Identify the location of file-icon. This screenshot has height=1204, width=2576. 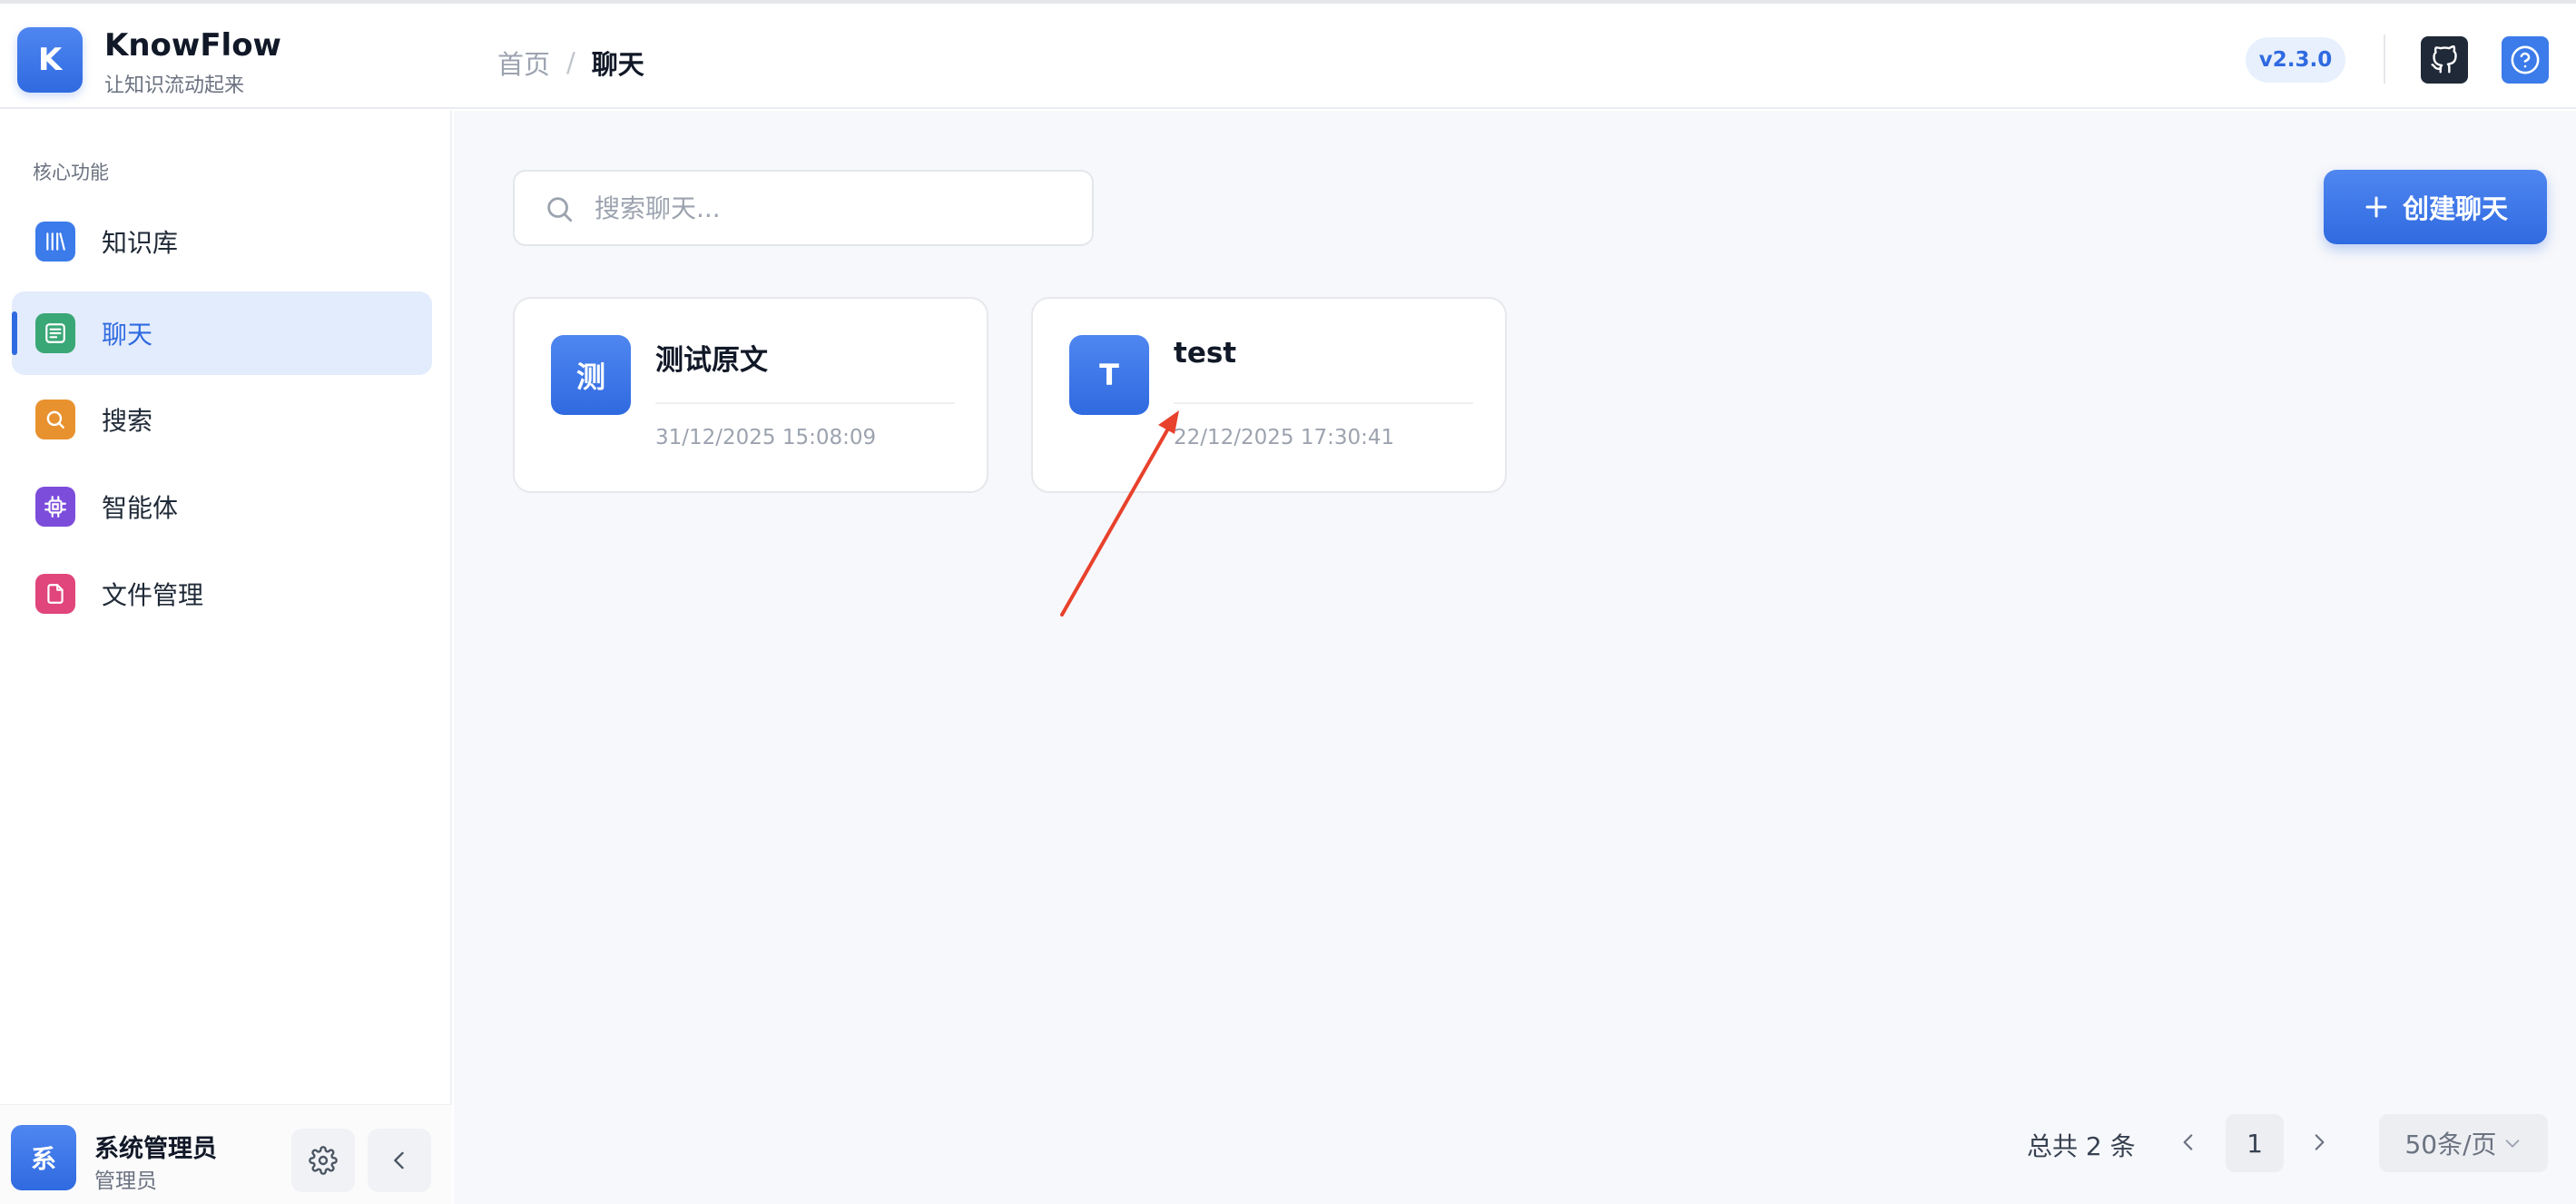
(55, 594).